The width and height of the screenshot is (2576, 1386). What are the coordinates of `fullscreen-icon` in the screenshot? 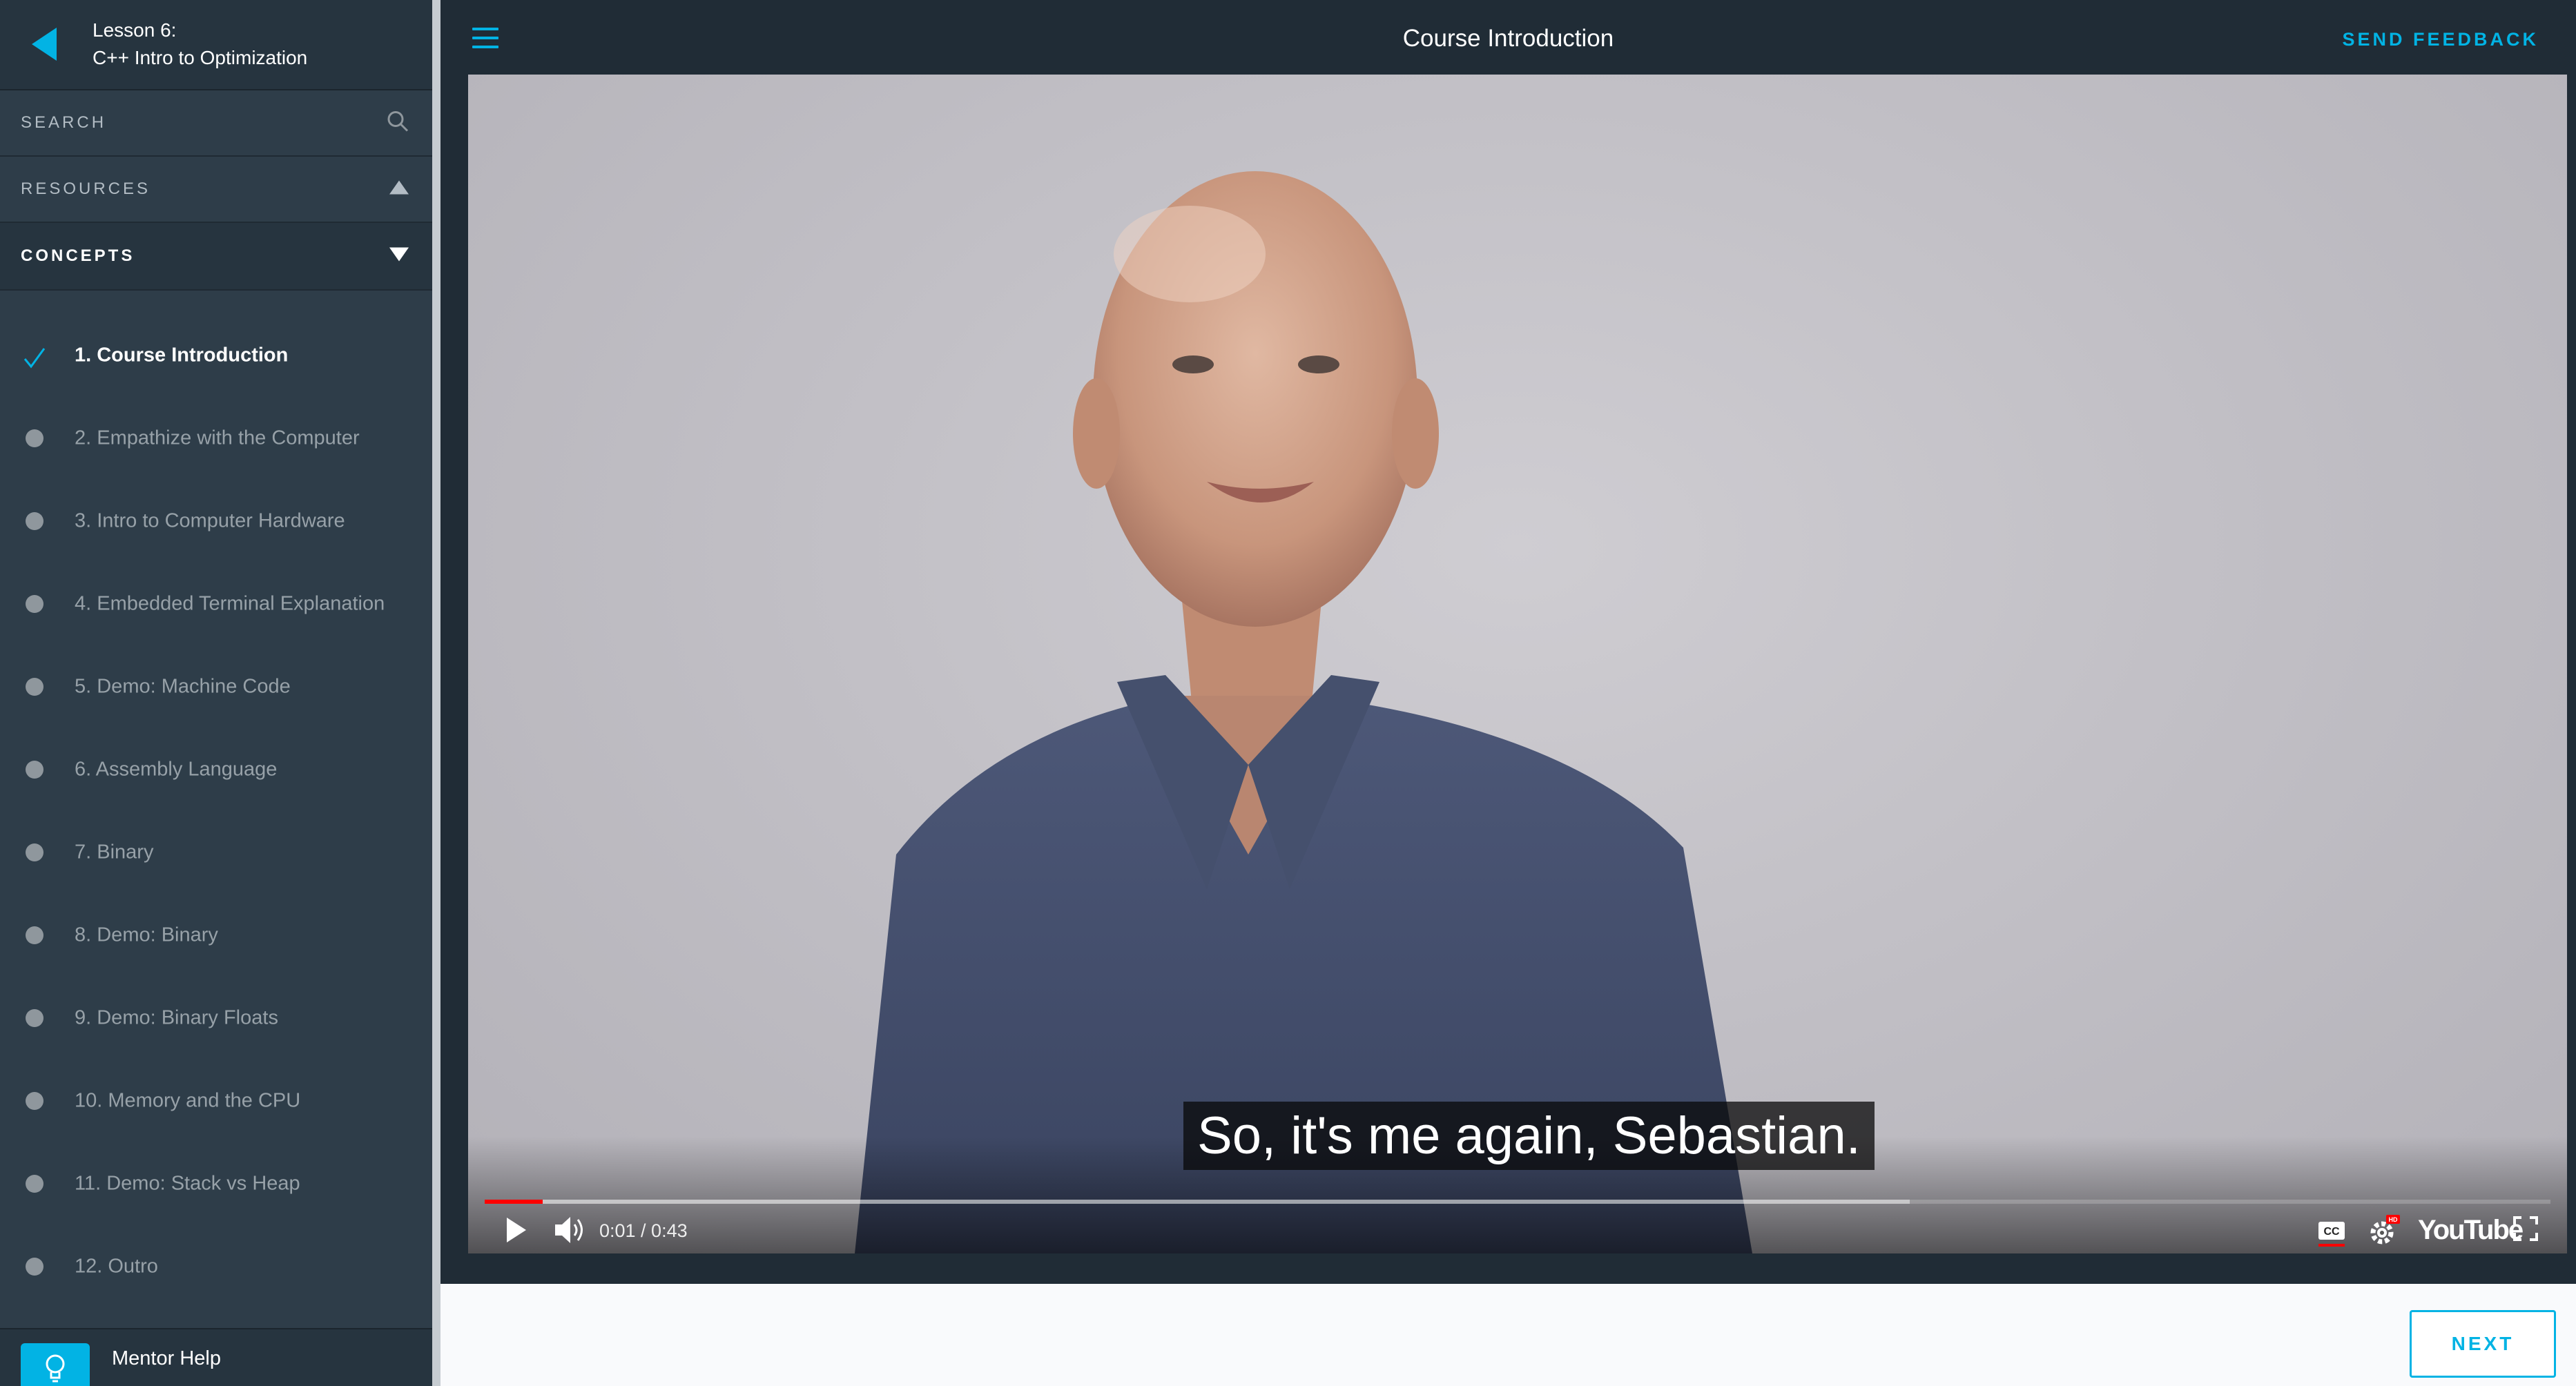 It's located at (2526, 1228).